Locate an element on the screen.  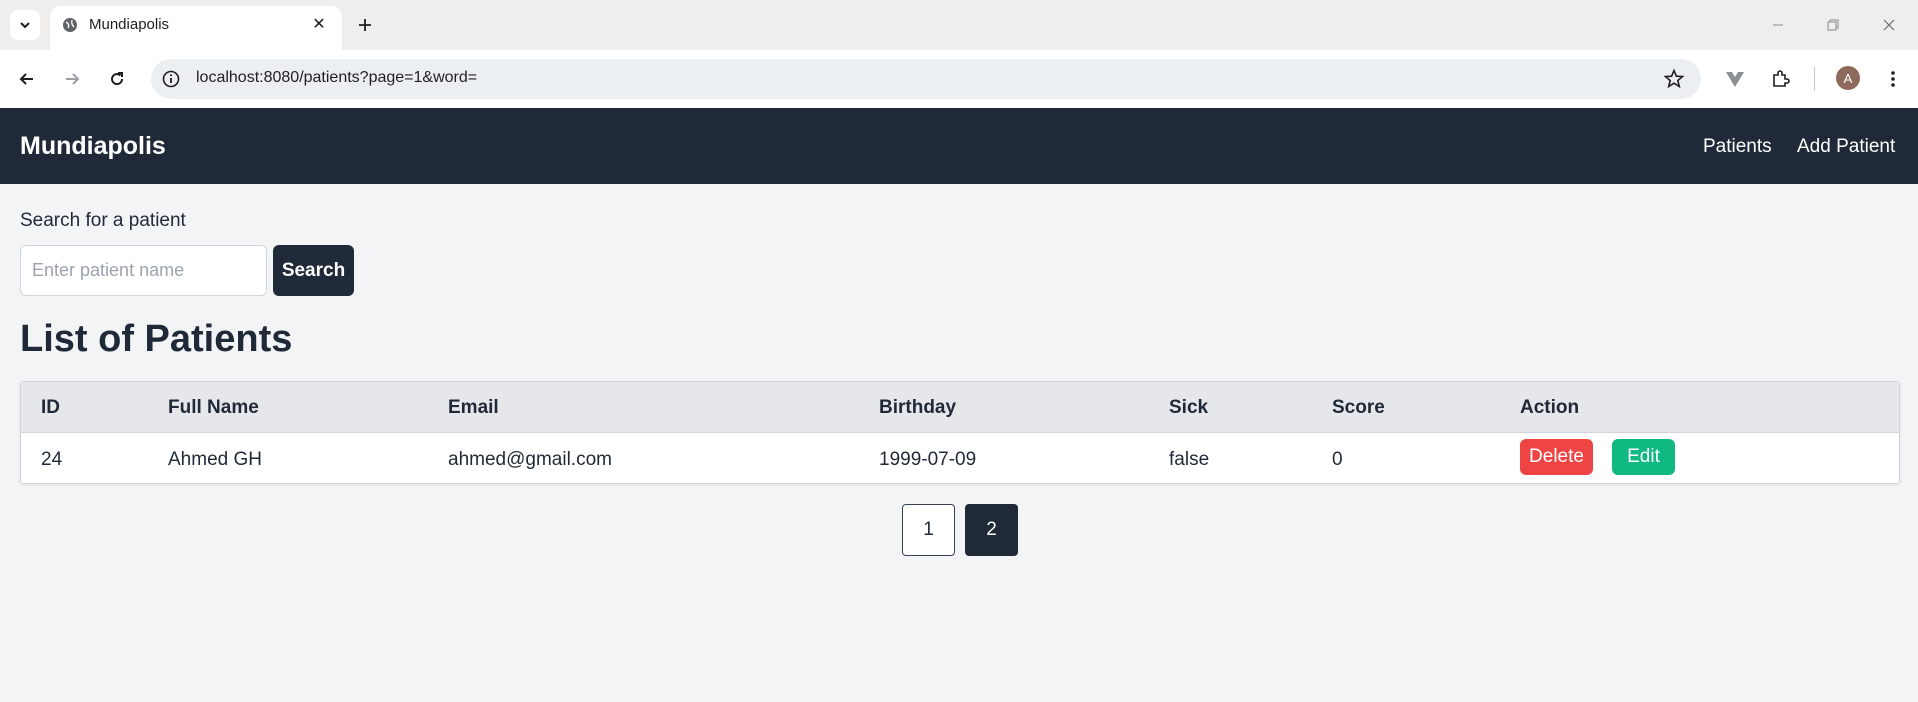
back-button is located at coordinates (27, 79).